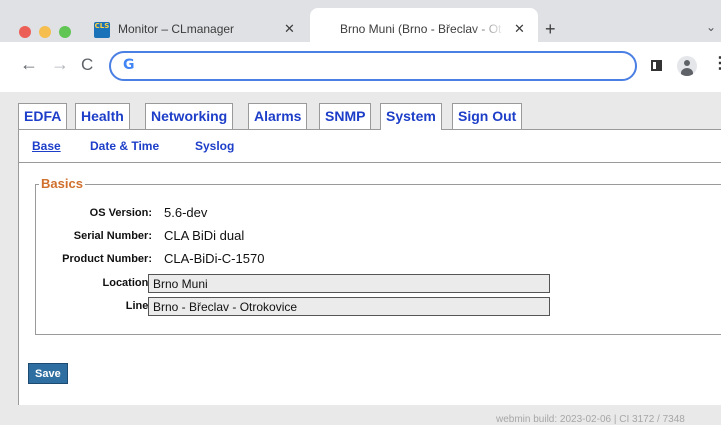  What do you see at coordinates (120, 213) in the screenshot?
I see `os-version-label: OS Version:` at bounding box center [120, 213].